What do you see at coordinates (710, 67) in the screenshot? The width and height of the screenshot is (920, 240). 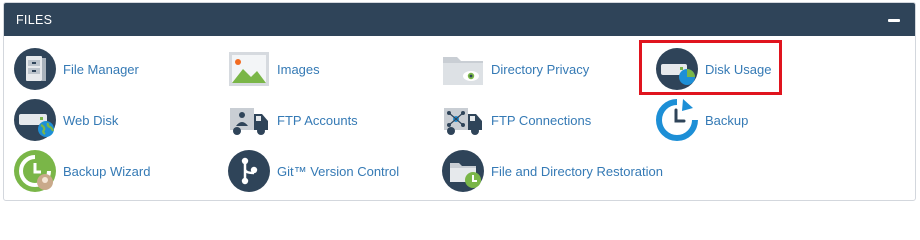 I see `disk-usage-highlight-box` at bounding box center [710, 67].